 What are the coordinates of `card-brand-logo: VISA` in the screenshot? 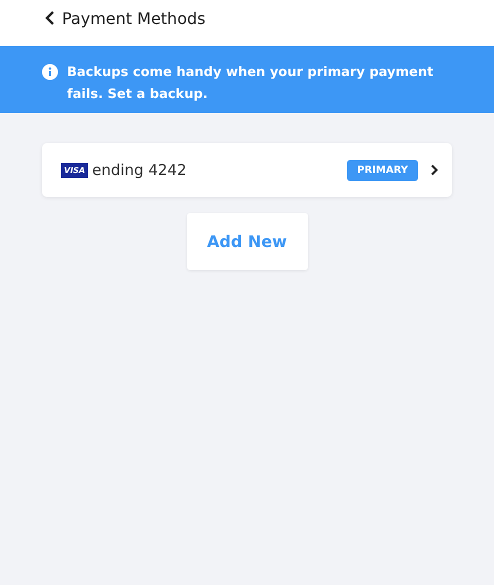 It's located at (74, 170).